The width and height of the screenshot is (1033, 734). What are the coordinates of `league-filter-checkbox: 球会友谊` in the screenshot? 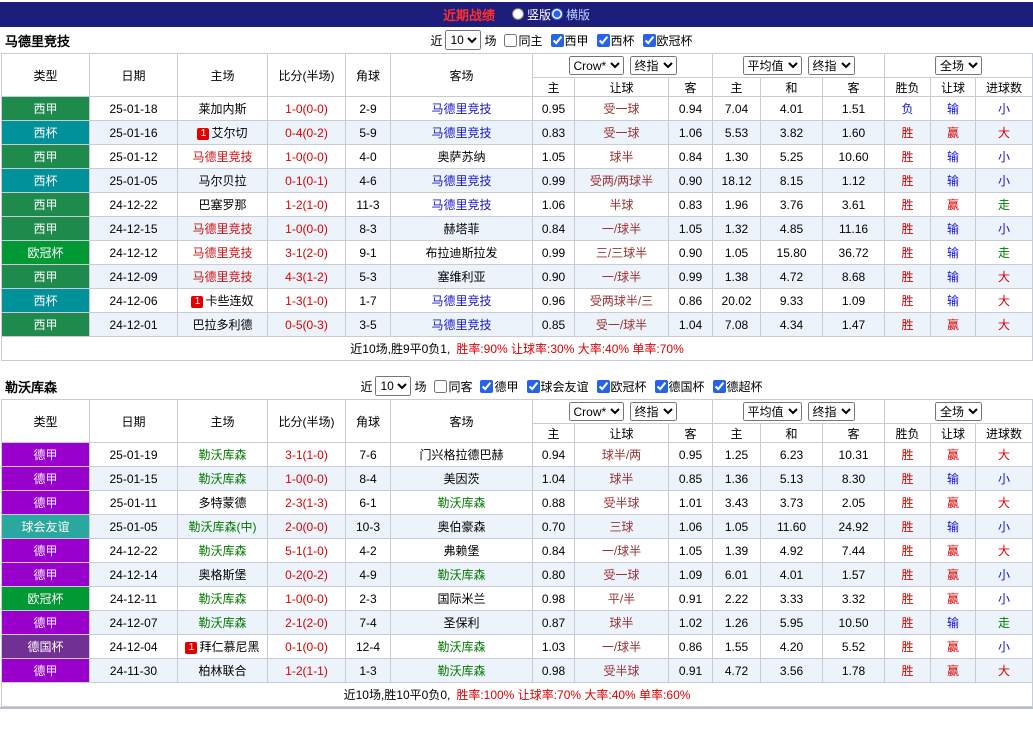 It's located at (557, 386).